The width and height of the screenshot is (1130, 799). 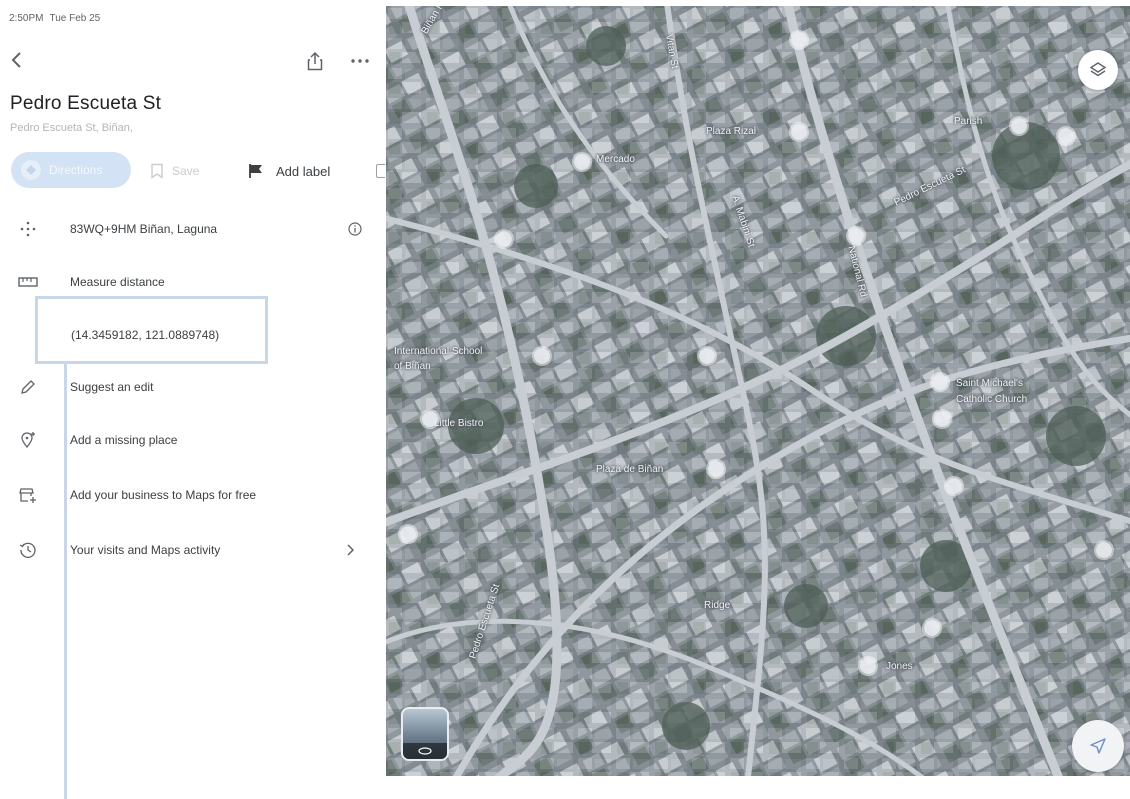 What do you see at coordinates (28, 229) in the screenshot?
I see `plus-code-icon` at bounding box center [28, 229].